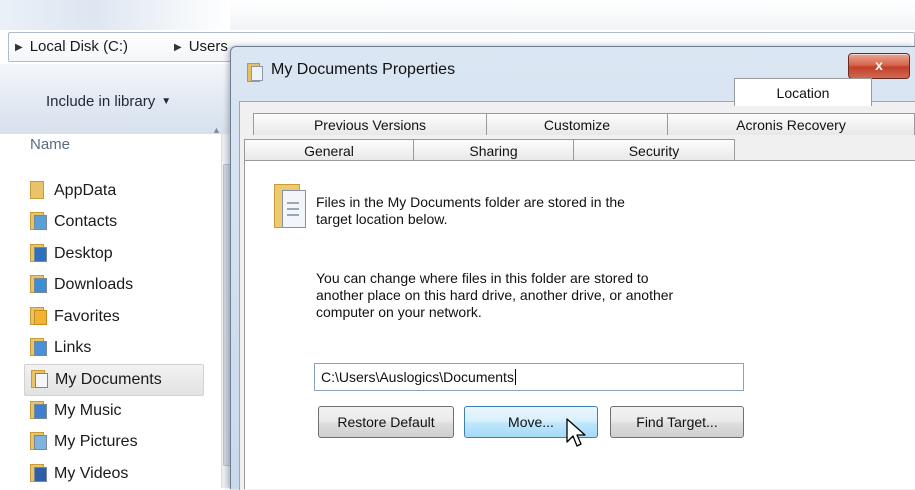 This screenshot has width=915, height=490. Describe the element at coordinates (50, 144) in the screenshot. I see `name-column-header: Name` at that location.